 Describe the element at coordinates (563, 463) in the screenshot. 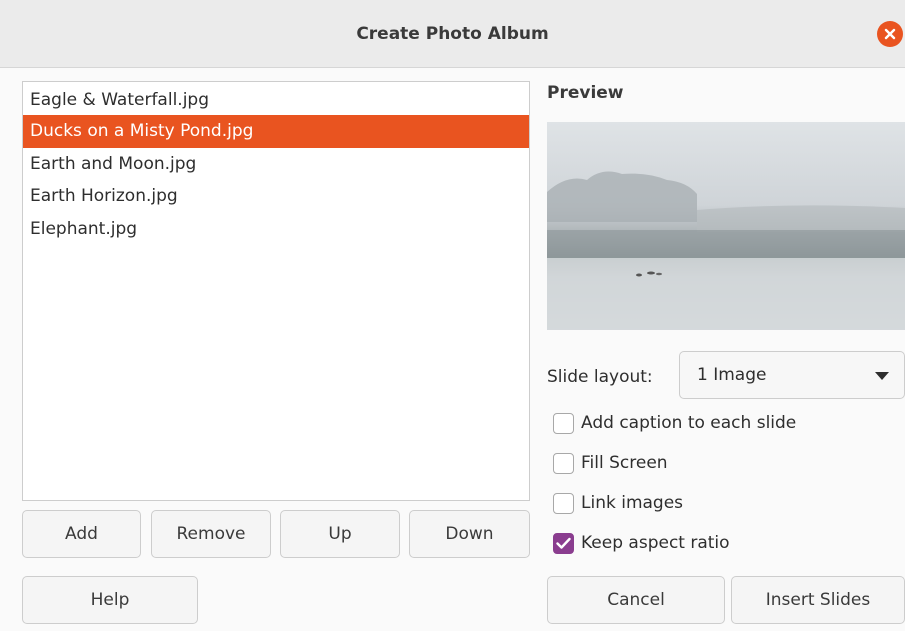

I see `fill-screen-checkbox` at that location.